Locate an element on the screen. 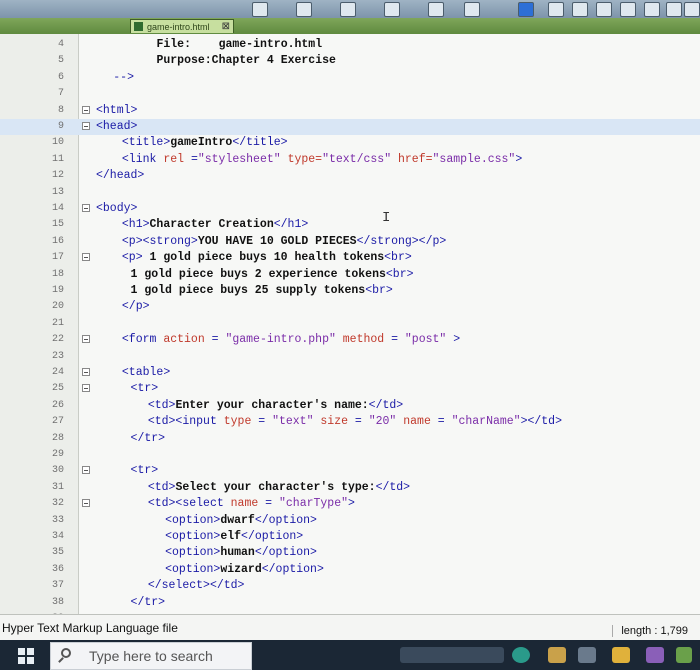 Image resolution: width=700 pixels, height=670 pixels. taskbar: Type here to search is located at coordinates (350, 655).